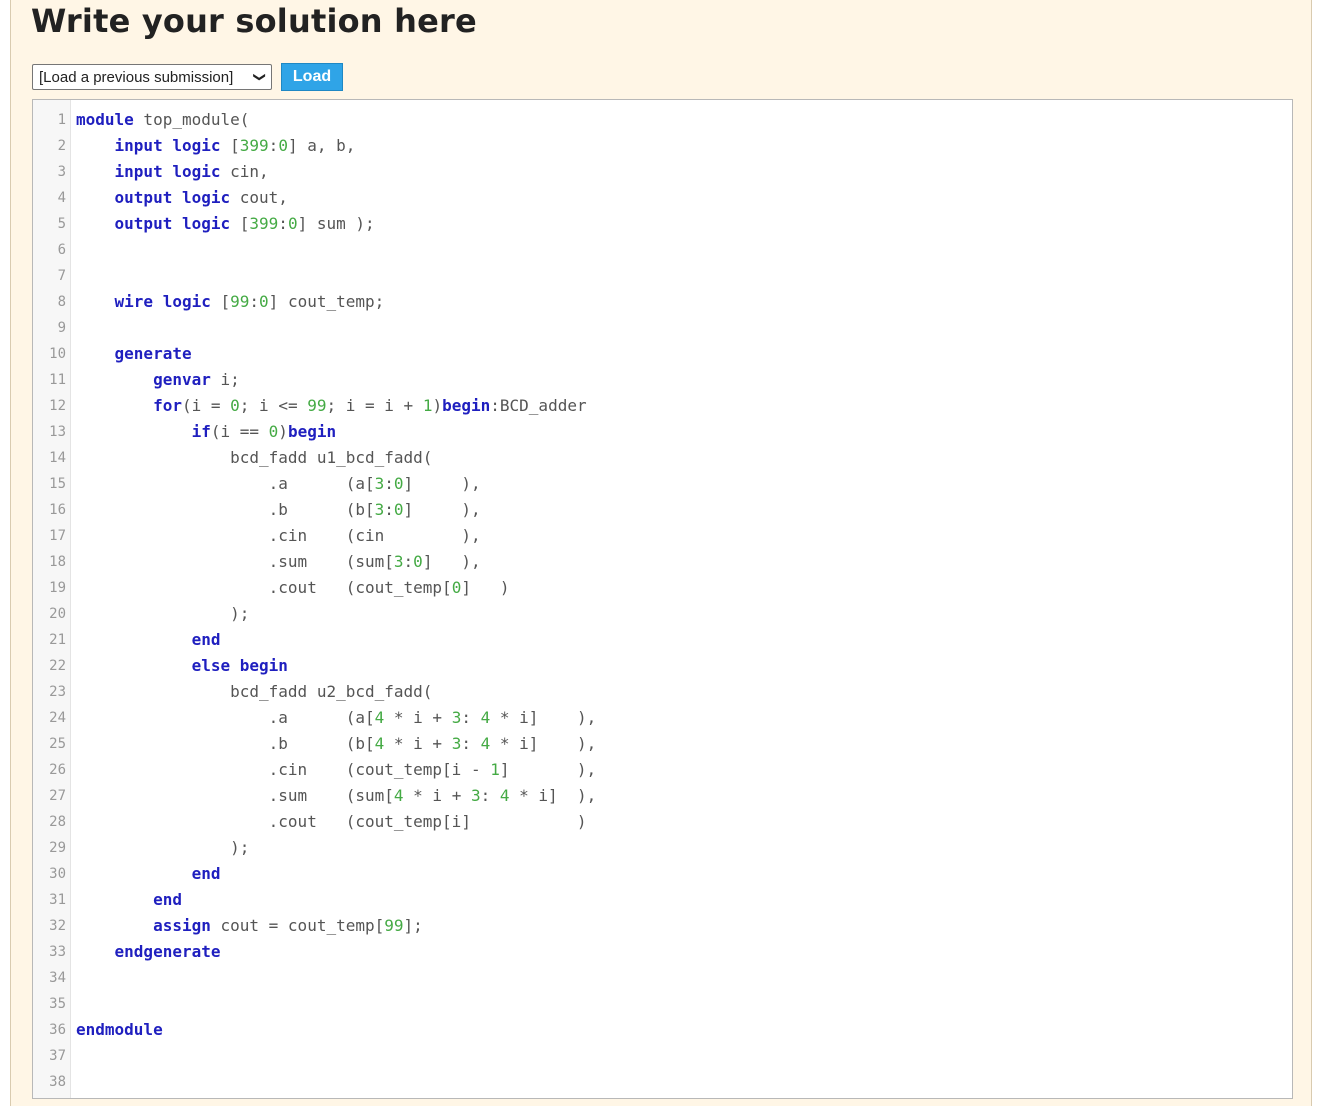 The image size is (1322, 1106). Describe the element at coordinates (662, 666) in the screenshot. I see `code-line: 22 else begin` at that location.